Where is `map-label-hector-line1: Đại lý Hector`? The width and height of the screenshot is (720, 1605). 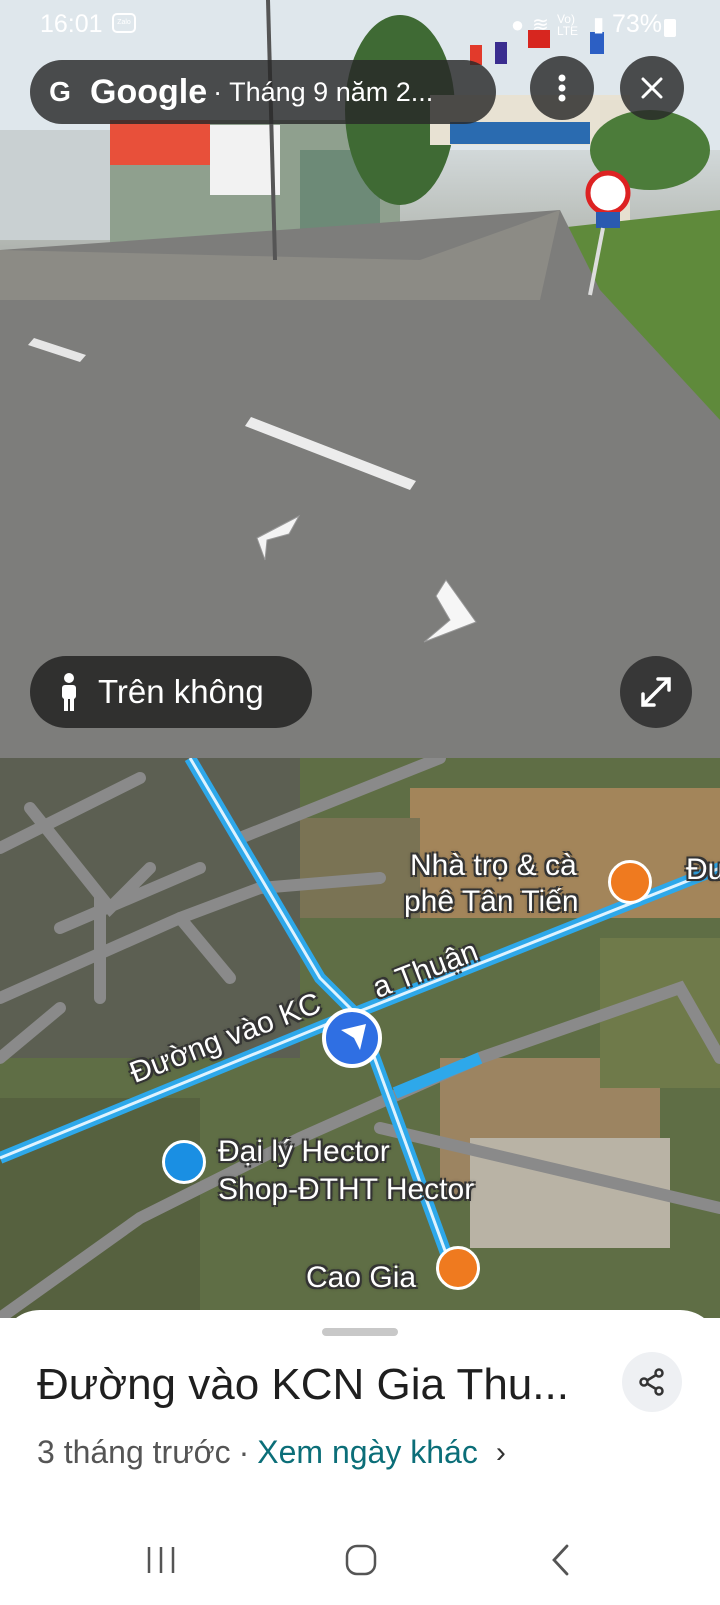
map-label-hector-line1: Đại lý Hector is located at coordinates (304, 1151).